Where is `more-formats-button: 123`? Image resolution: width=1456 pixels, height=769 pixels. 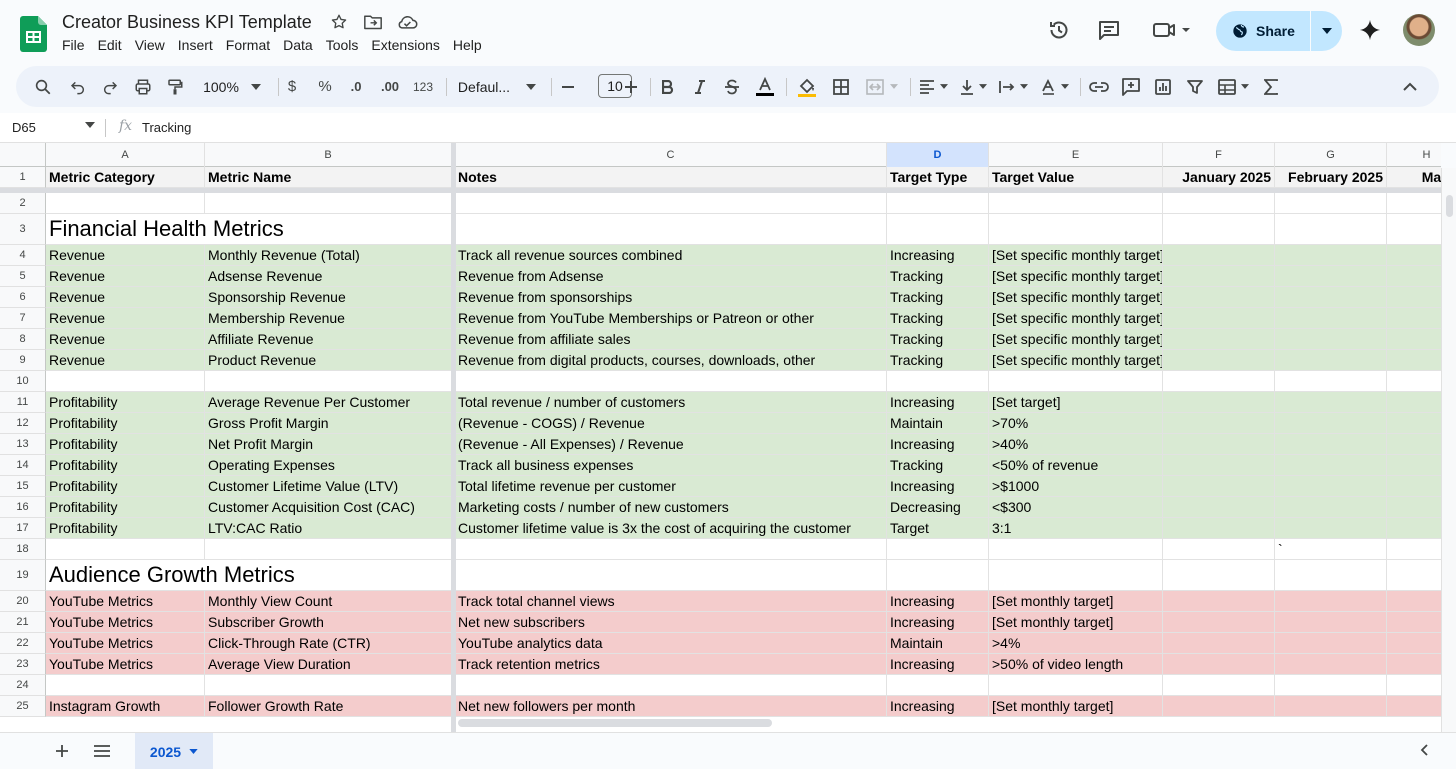 more-formats-button: 123 is located at coordinates (423, 86).